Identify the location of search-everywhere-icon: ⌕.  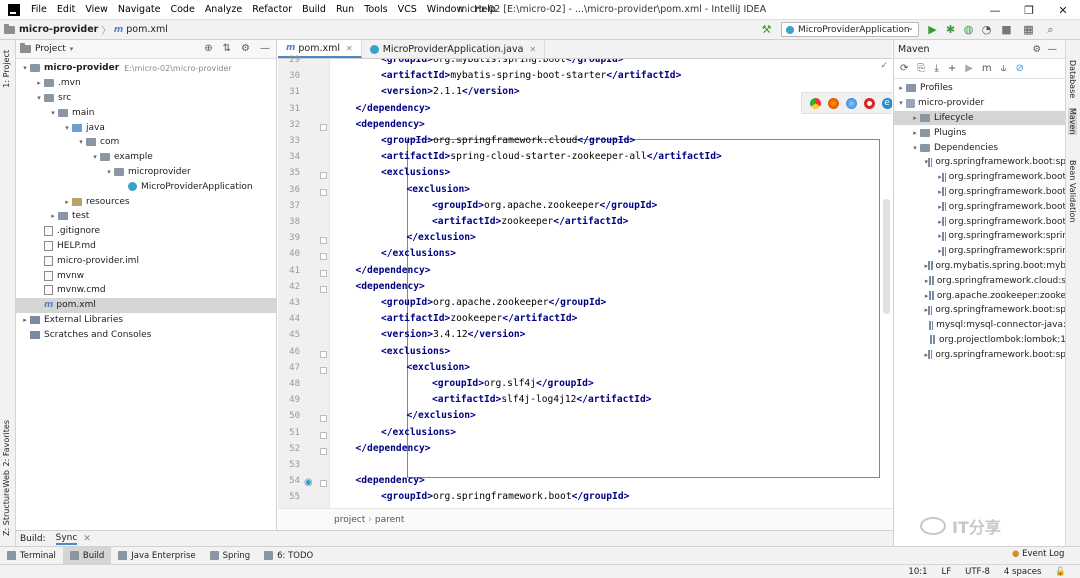
(1050, 29).